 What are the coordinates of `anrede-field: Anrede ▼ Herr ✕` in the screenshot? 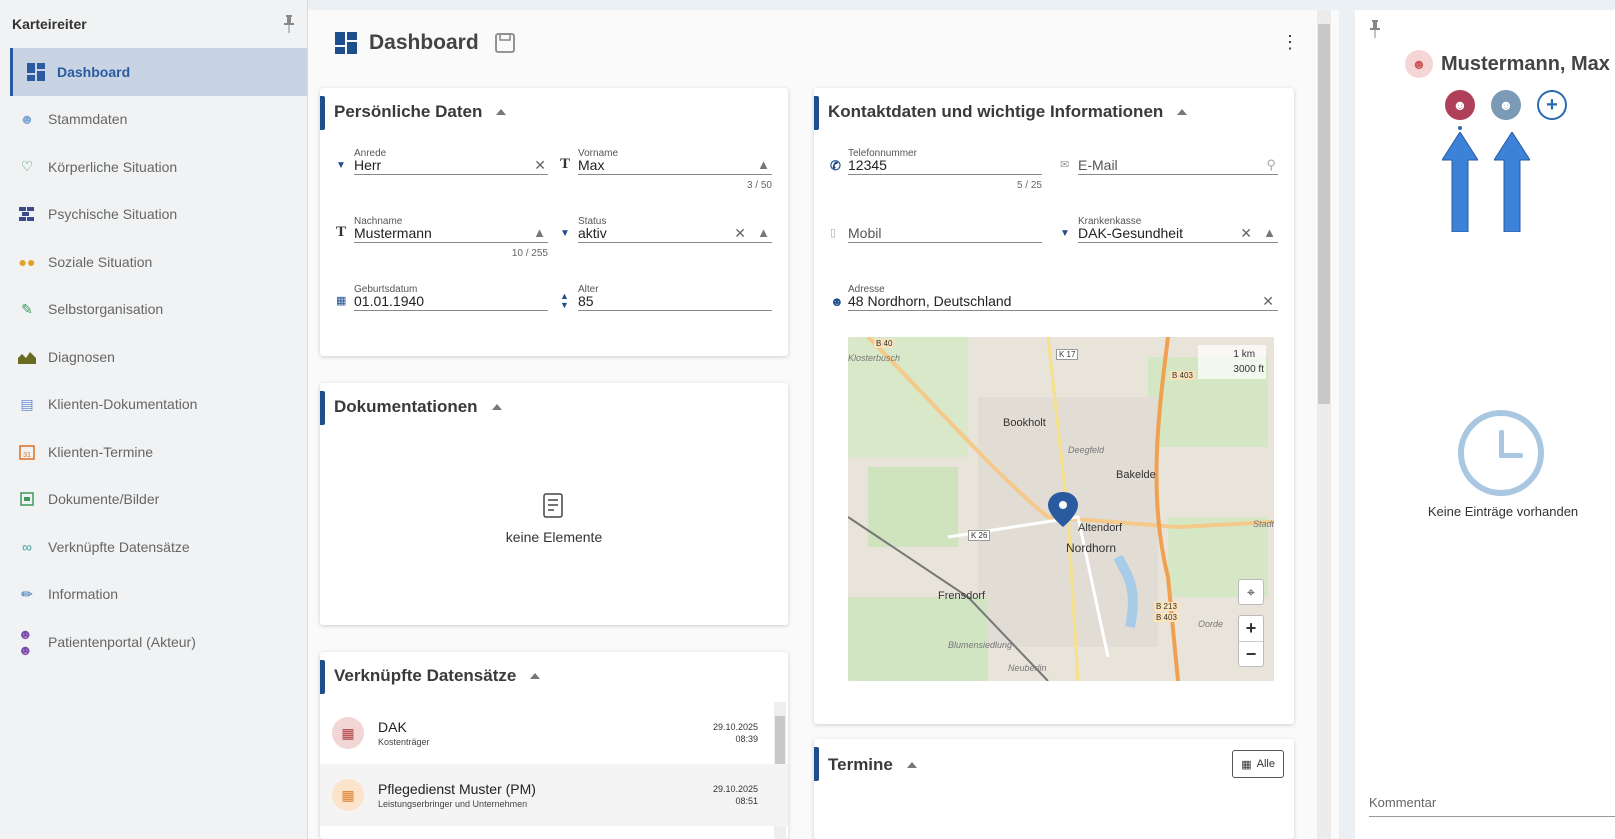 It's located at (442, 168).